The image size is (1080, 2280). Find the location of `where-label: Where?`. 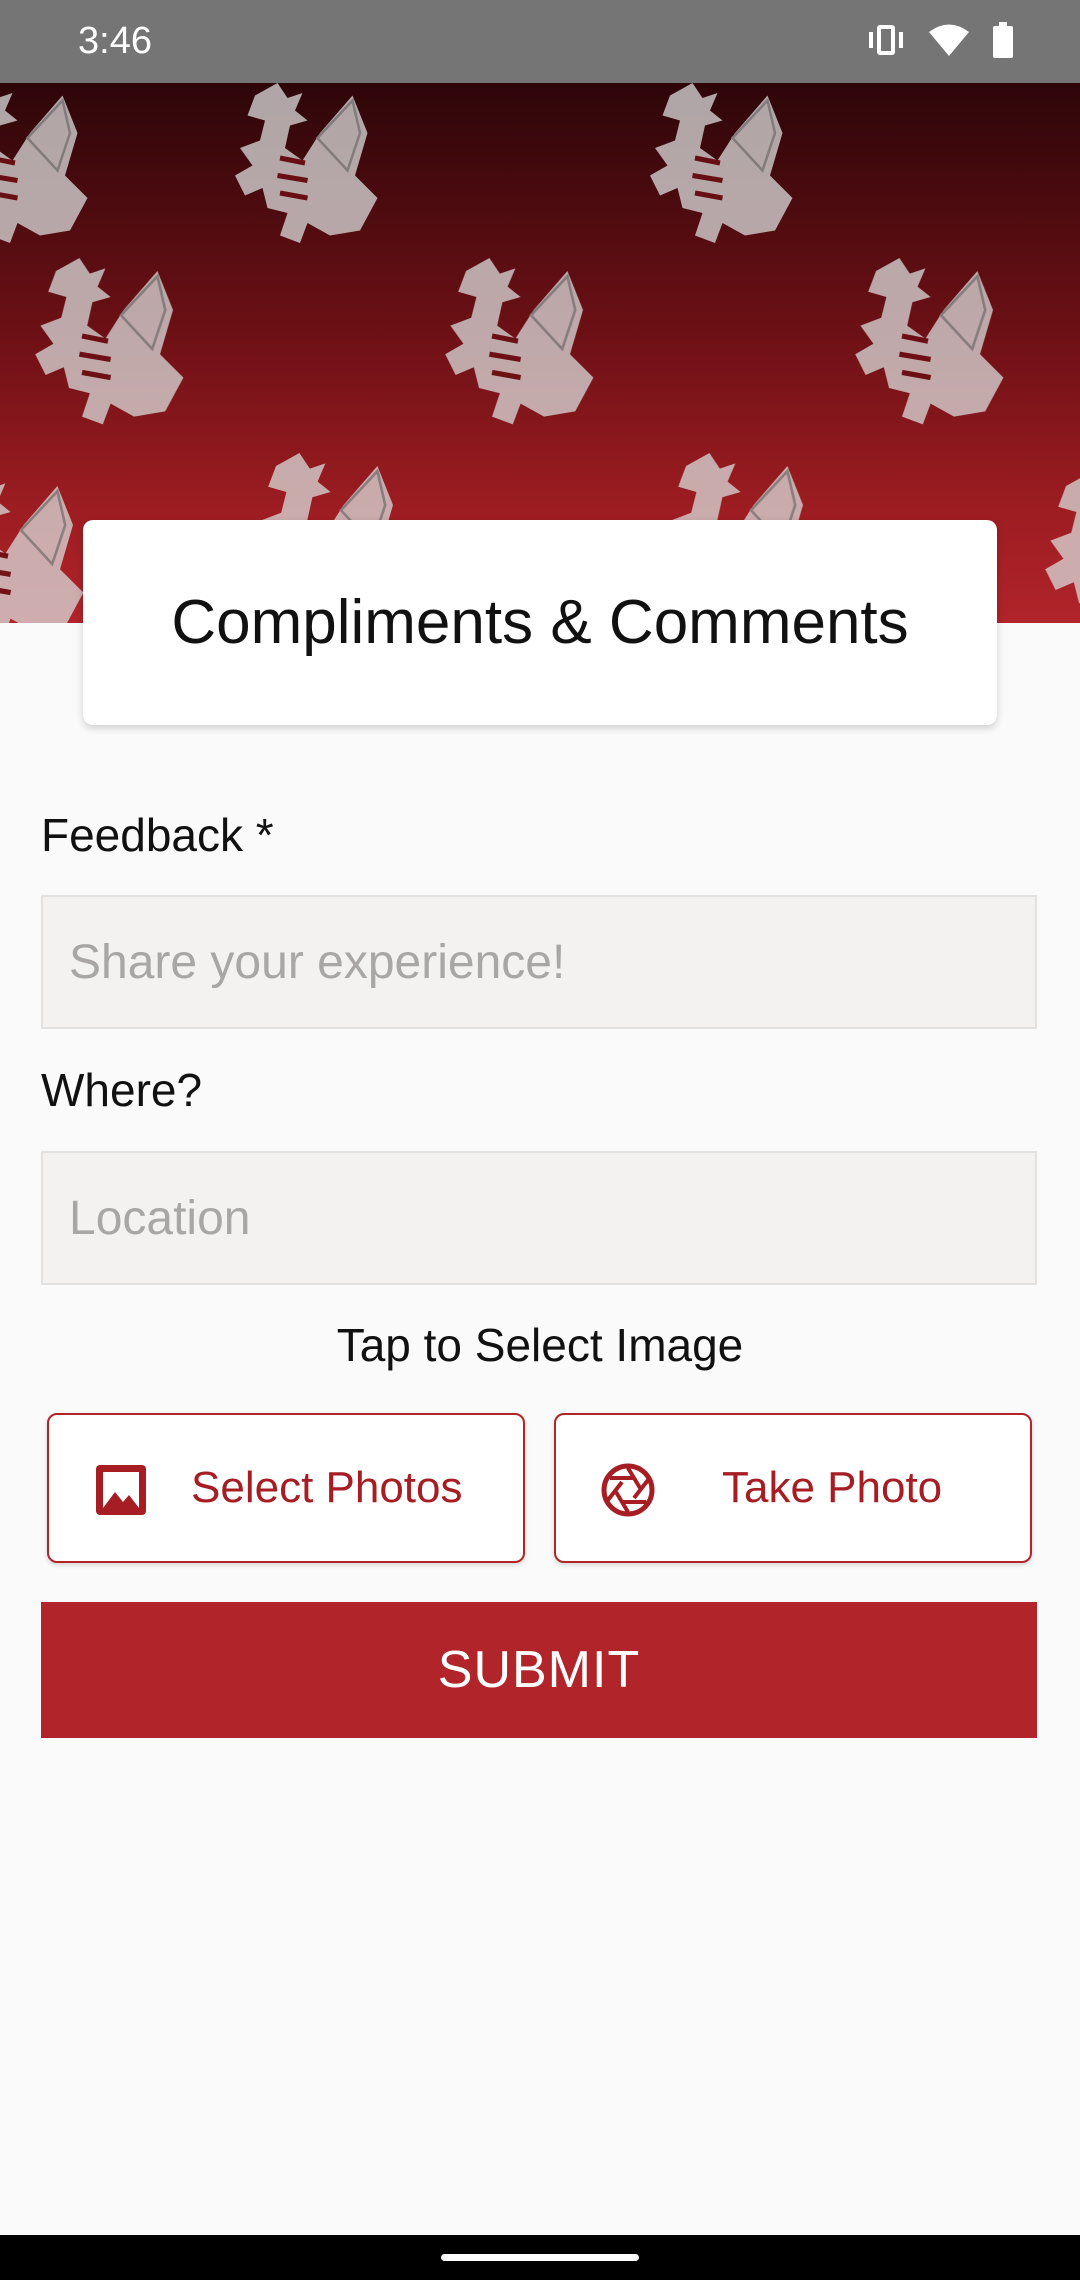

where-label: Where? is located at coordinates (122, 1090).